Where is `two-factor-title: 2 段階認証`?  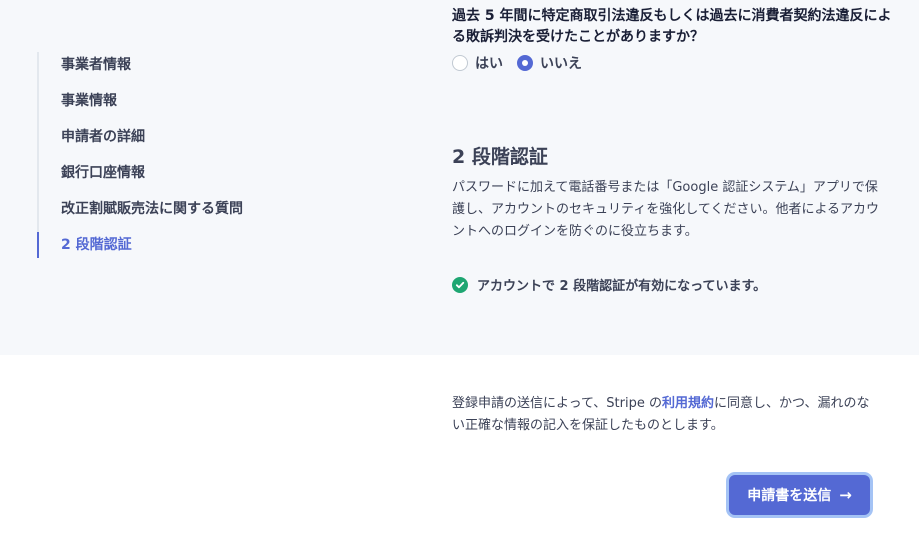
two-factor-title: 2 段階認証 is located at coordinates (500, 157).